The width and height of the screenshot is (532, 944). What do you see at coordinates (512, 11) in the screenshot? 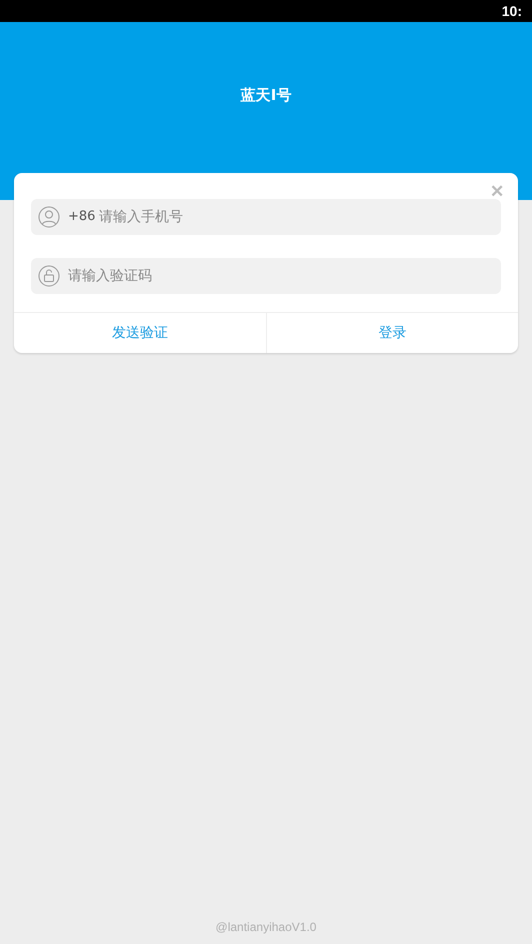
I see `status-time: 10:` at bounding box center [512, 11].